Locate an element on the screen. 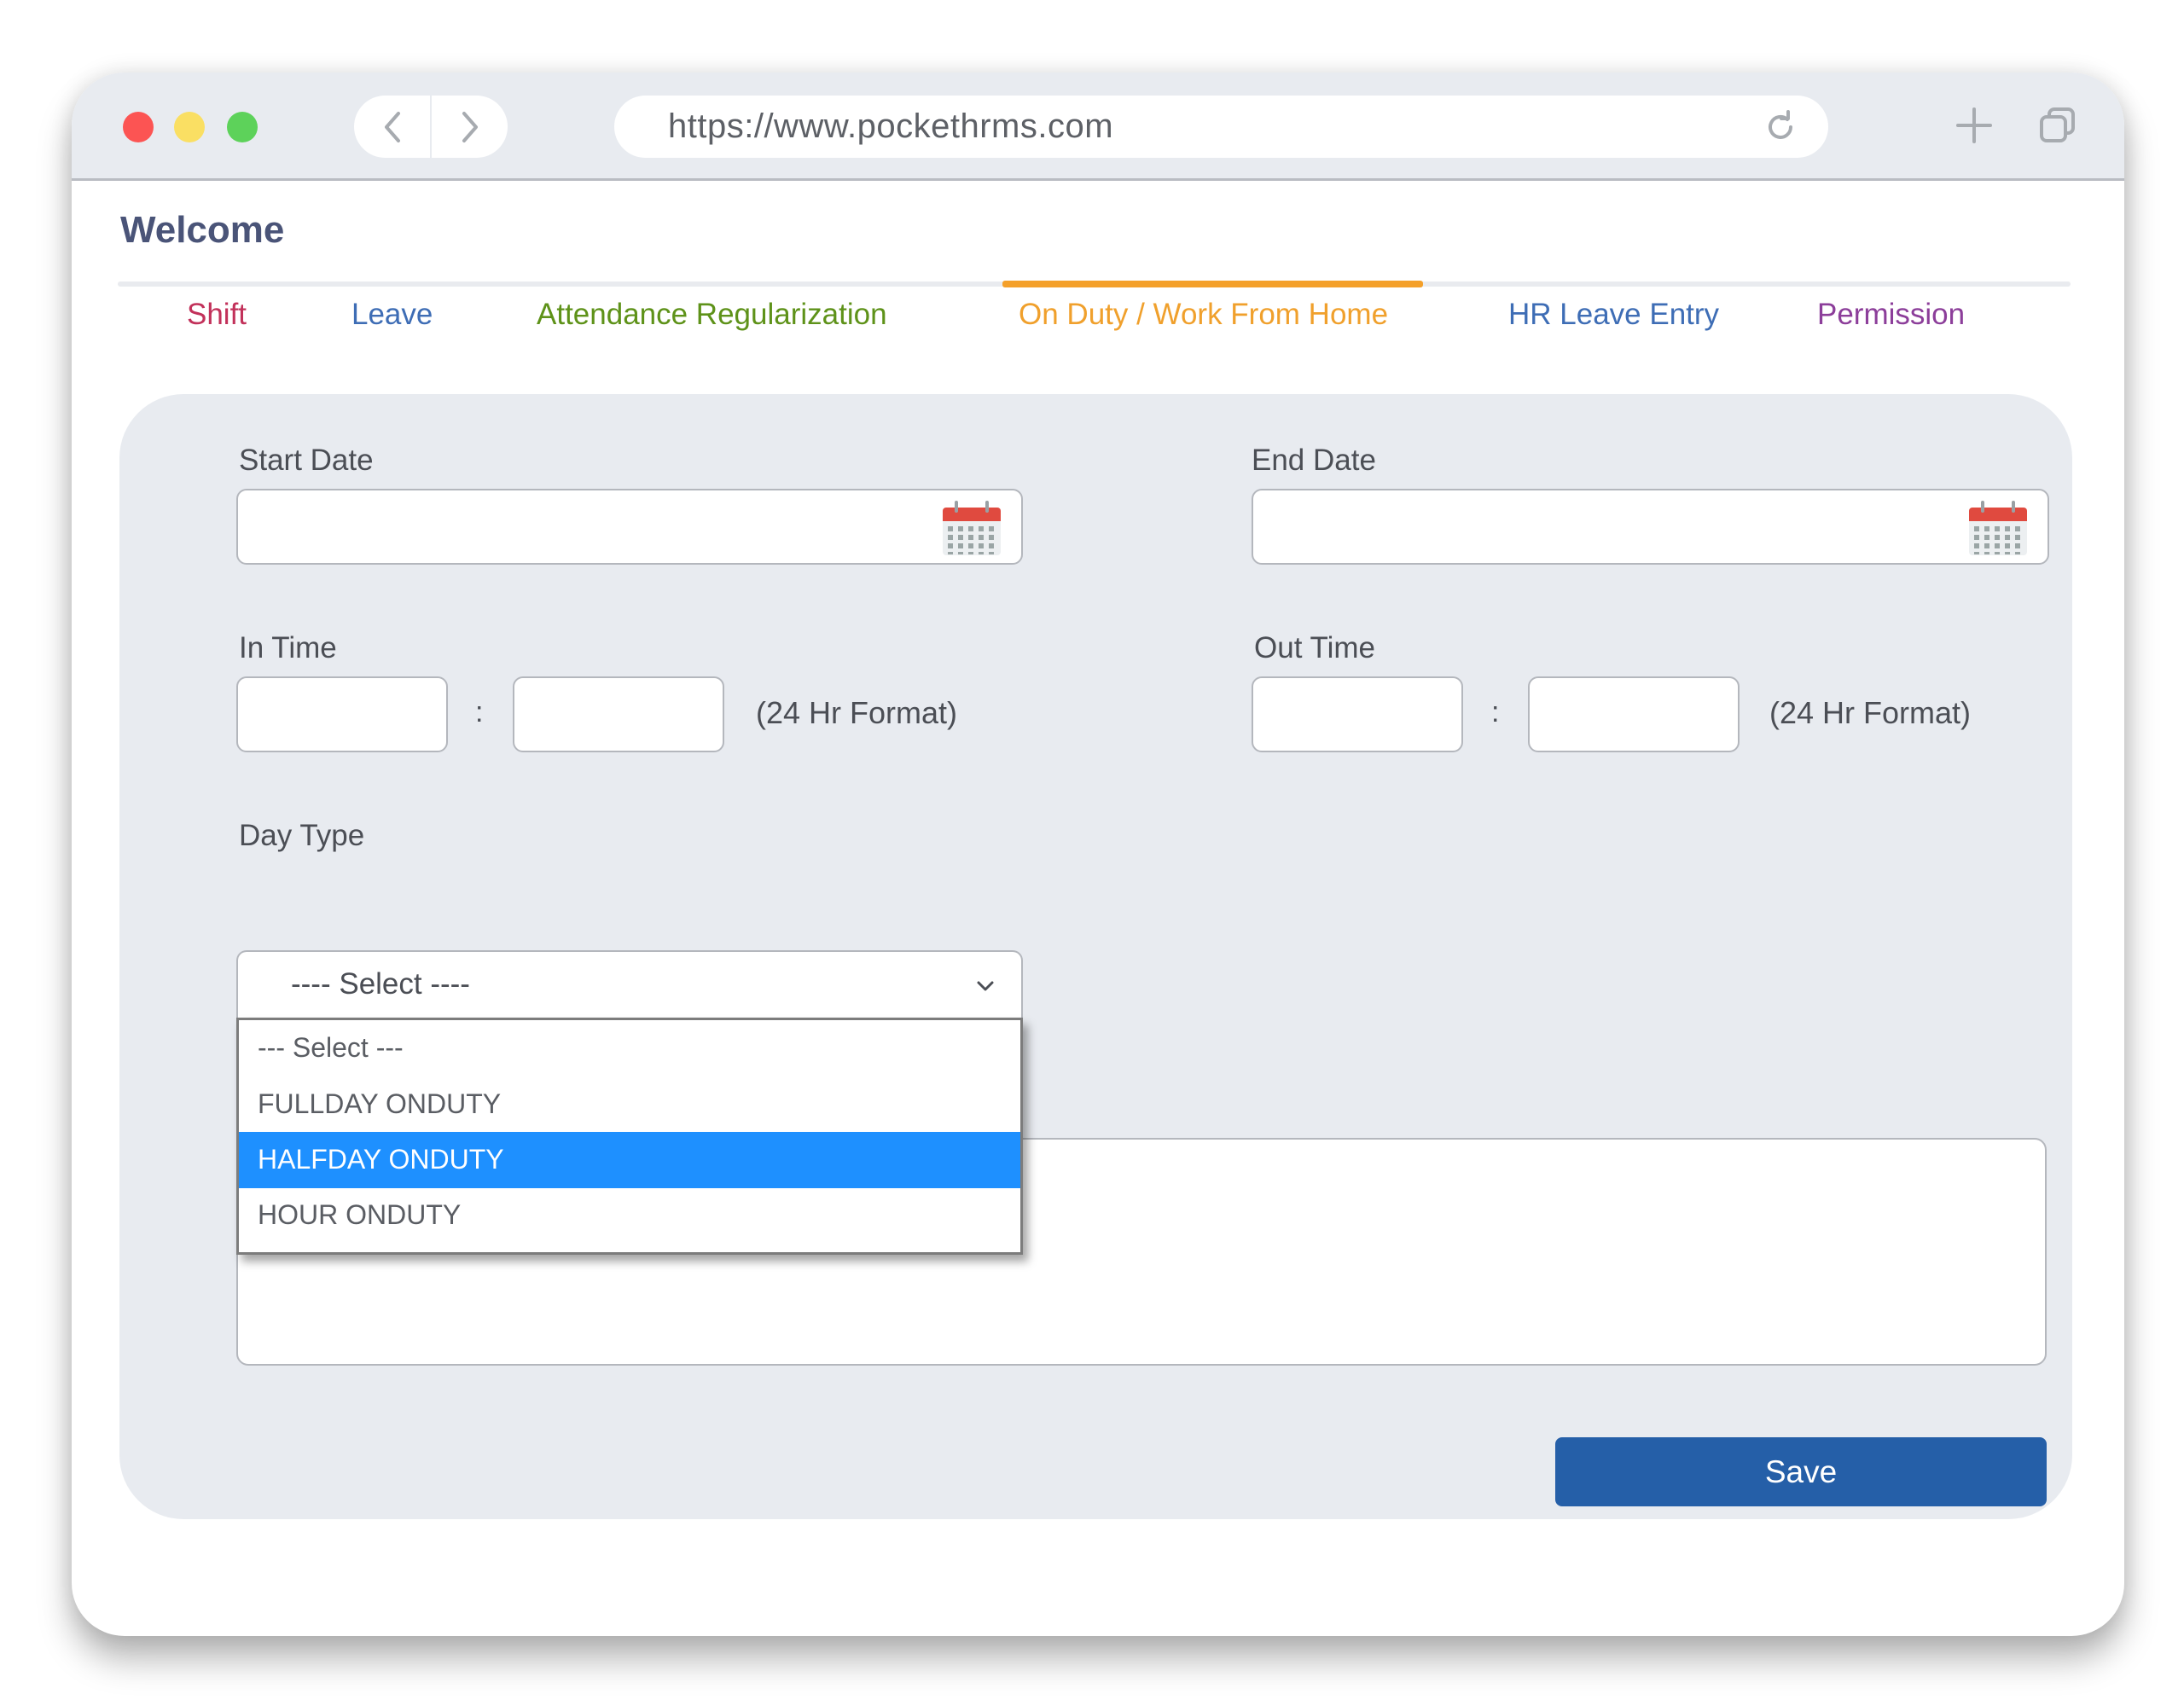 This screenshot has width=2184, height=1700. end-date-label: End Date is located at coordinates (1314, 460).